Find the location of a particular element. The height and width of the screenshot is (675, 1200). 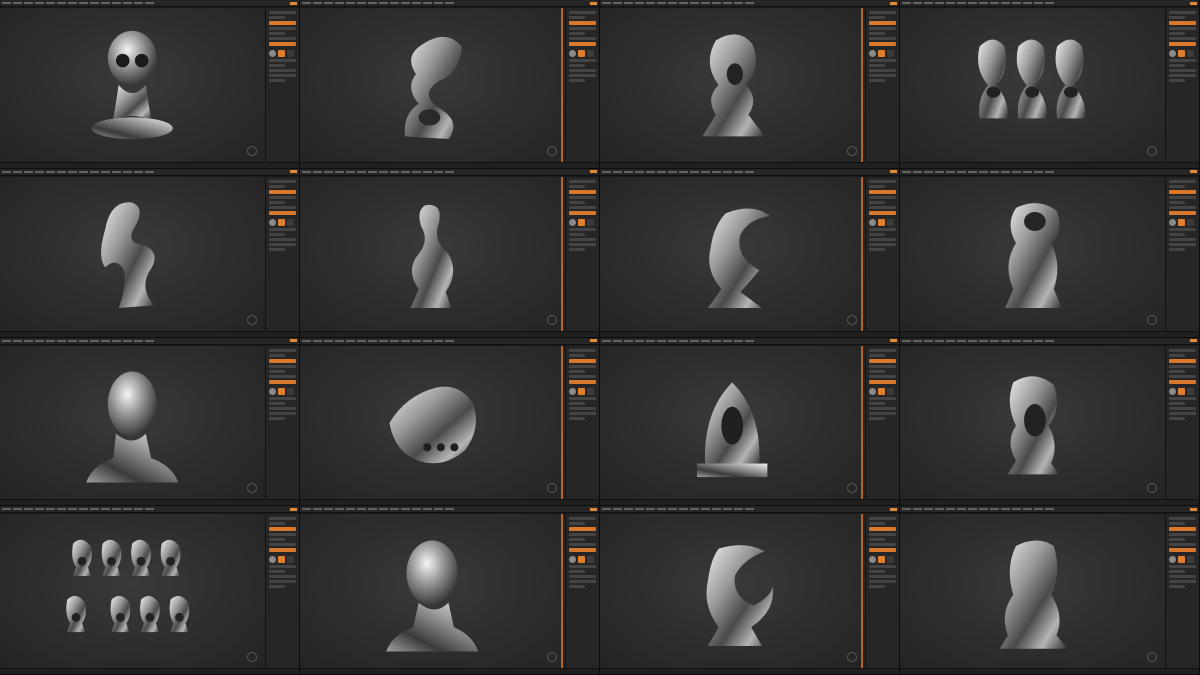

material-swatches is located at coordinates (882, 222).